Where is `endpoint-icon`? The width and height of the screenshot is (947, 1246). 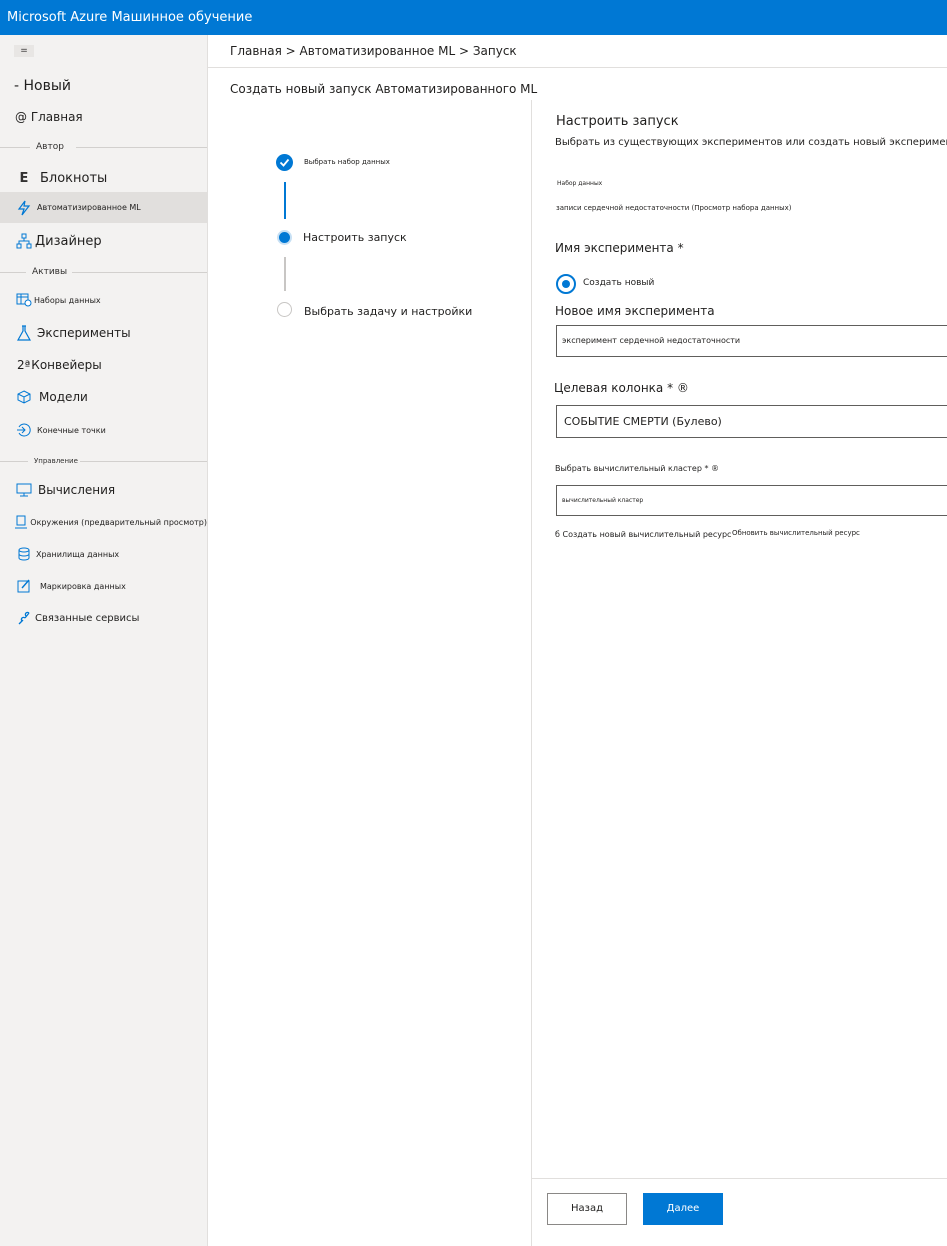
endpoint-icon is located at coordinates (24, 430).